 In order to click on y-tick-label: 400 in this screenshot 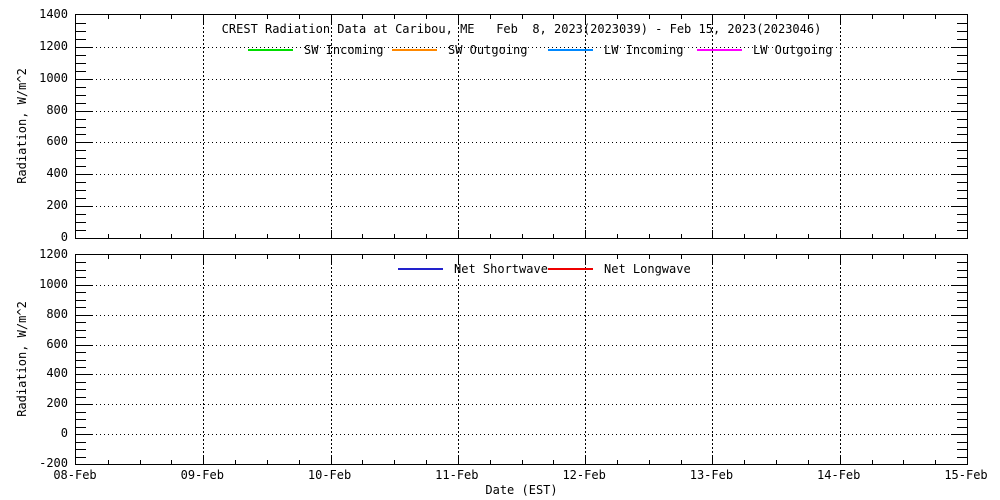, I will do `click(57, 373)`.